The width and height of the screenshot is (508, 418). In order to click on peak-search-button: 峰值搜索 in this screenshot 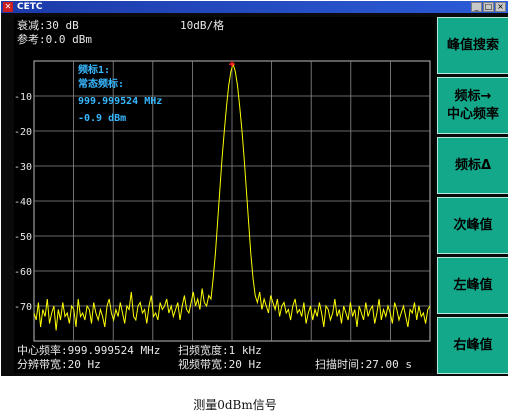, I will do `click(472, 45)`.